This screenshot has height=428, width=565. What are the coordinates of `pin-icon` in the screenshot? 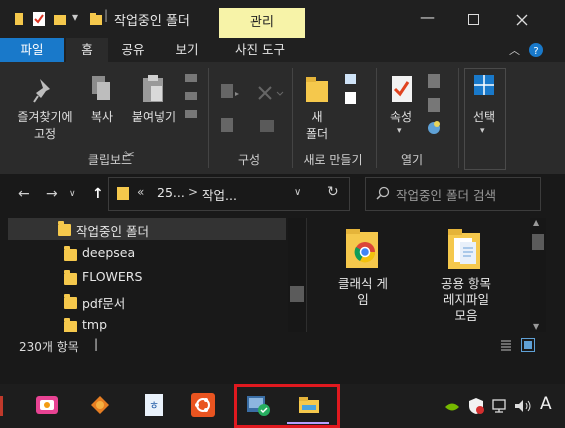 It's located at (41, 91).